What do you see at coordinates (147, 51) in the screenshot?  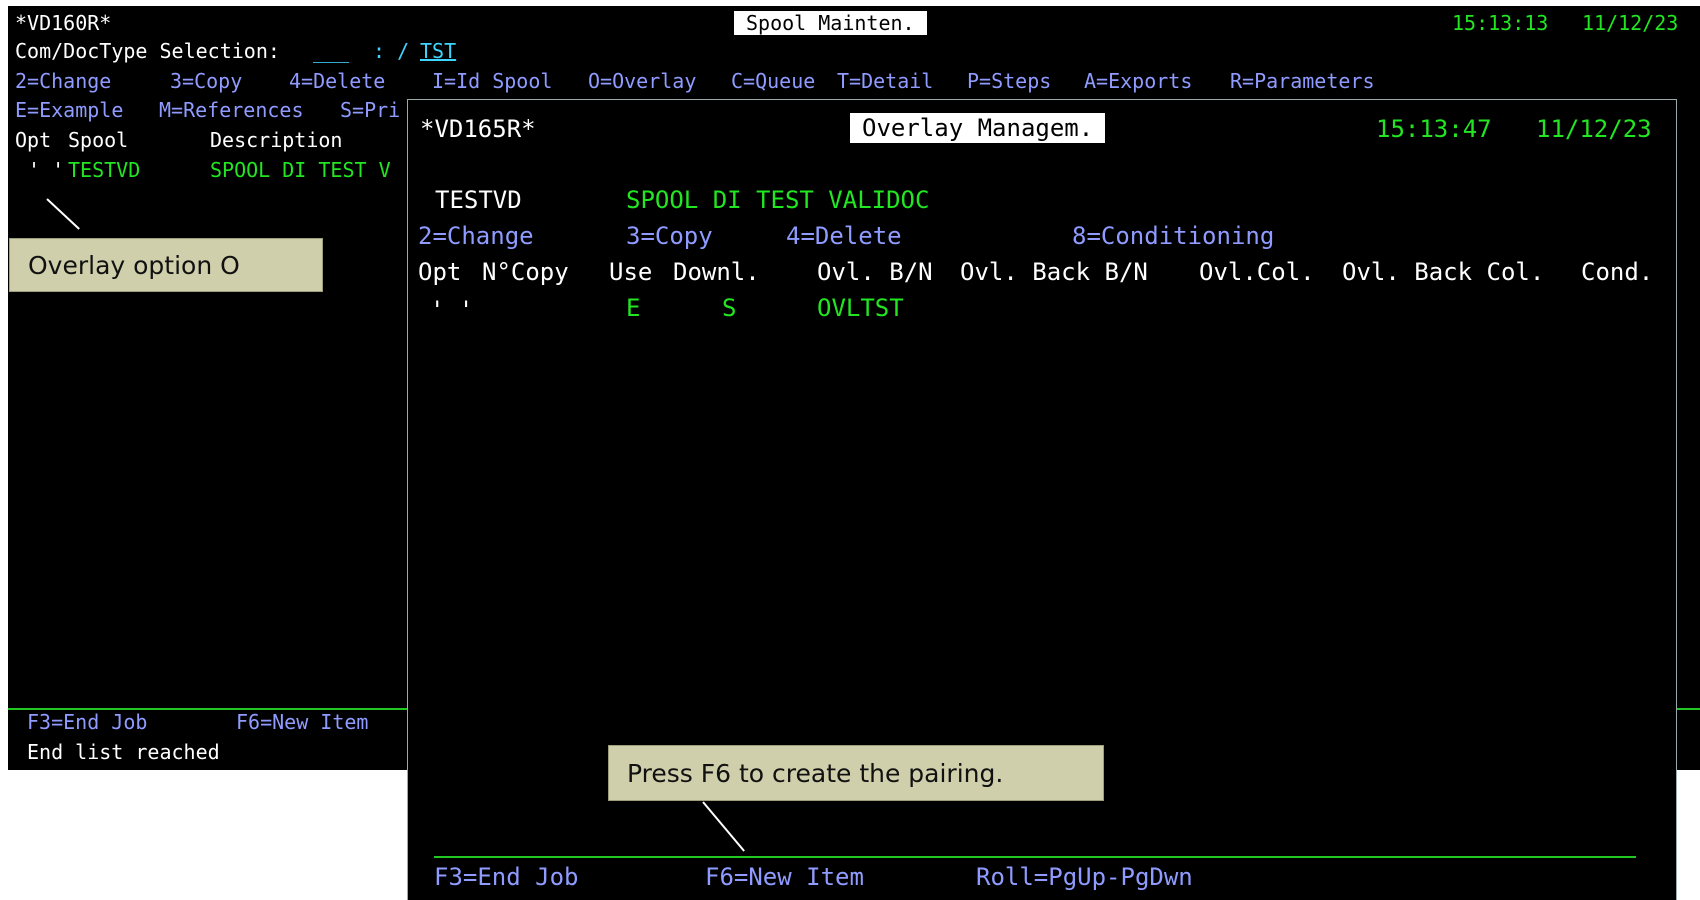 I see `selection-label: Com/DocType Selection:` at bounding box center [147, 51].